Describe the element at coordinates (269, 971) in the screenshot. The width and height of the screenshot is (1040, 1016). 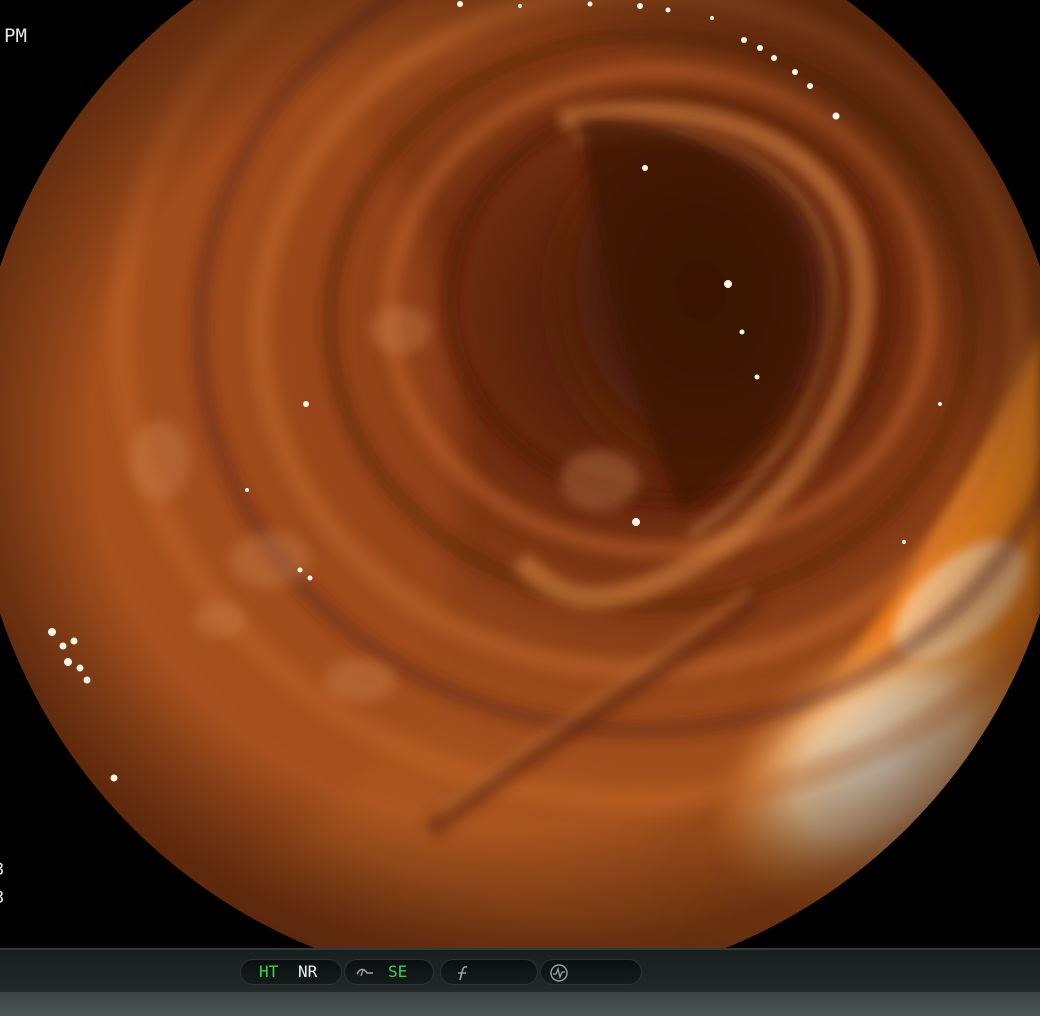
I see `ht-label: HT` at that location.